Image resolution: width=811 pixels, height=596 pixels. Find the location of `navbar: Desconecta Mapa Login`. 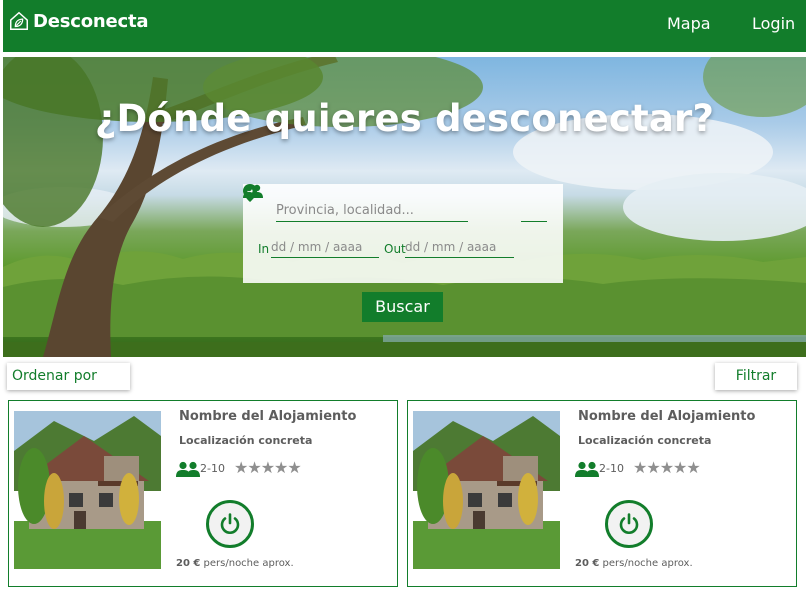

navbar: Desconecta Mapa Login is located at coordinates (404, 26).